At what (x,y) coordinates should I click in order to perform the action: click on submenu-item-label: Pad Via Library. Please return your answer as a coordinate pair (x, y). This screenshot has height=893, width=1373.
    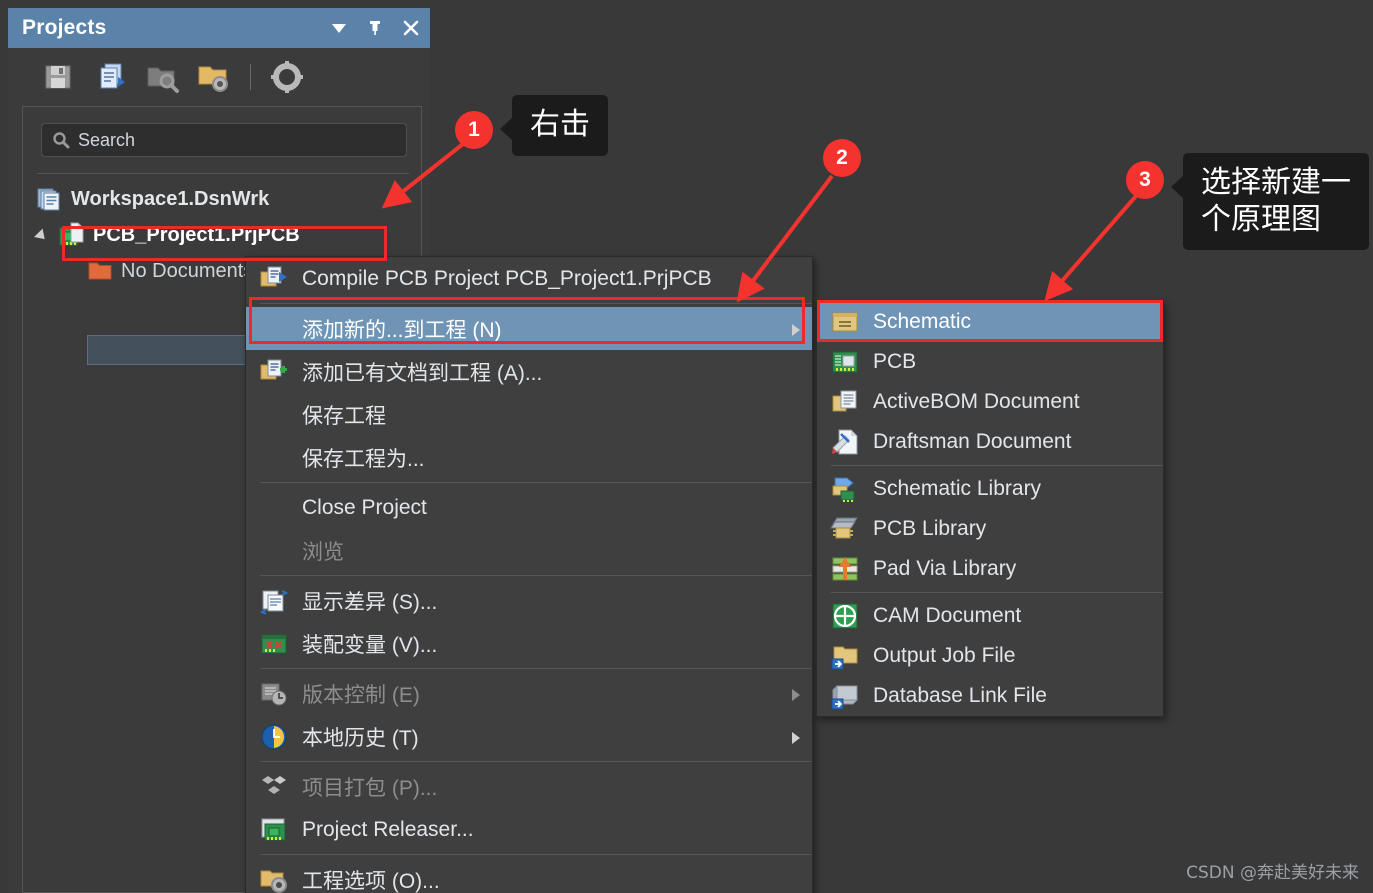
    Looking at the image, I should click on (945, 568).